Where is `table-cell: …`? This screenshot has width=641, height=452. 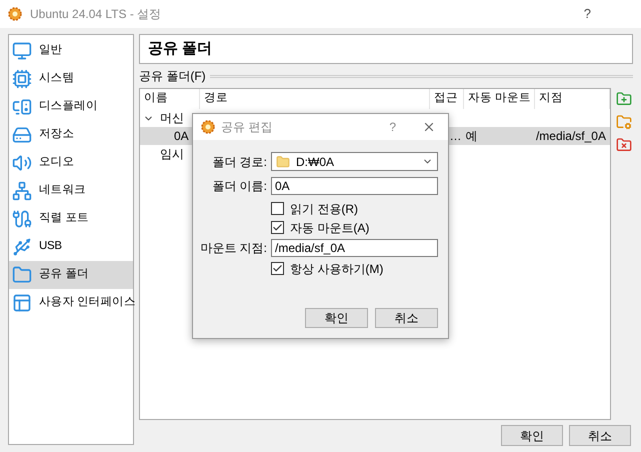
table-cell: … is located at coordinates (456, 136).